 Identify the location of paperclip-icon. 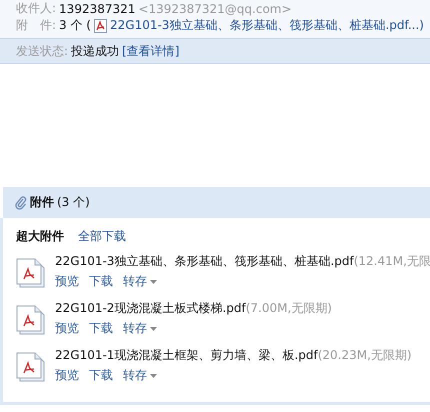
(21, 203).